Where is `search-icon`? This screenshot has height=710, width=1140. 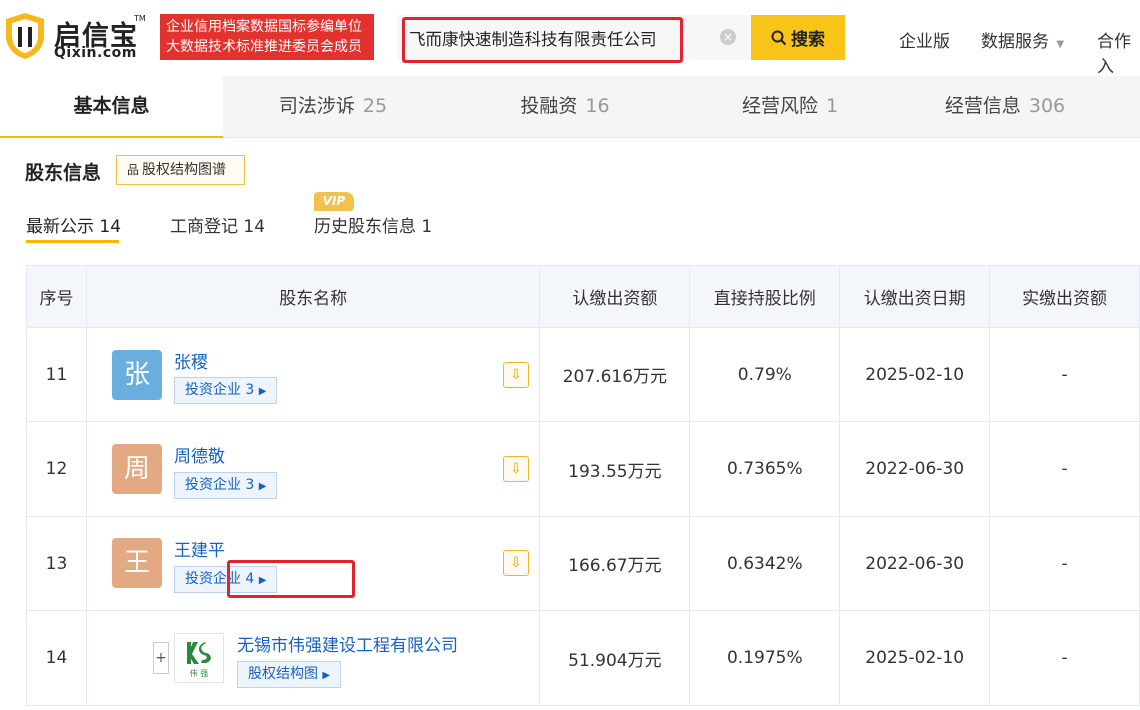
search-icon is located at coordinates (779, 37).